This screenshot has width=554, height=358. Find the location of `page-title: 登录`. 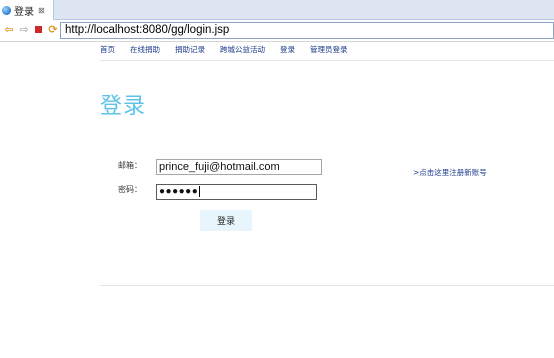

page-title: 登录 is located at coordinates (123, 106).